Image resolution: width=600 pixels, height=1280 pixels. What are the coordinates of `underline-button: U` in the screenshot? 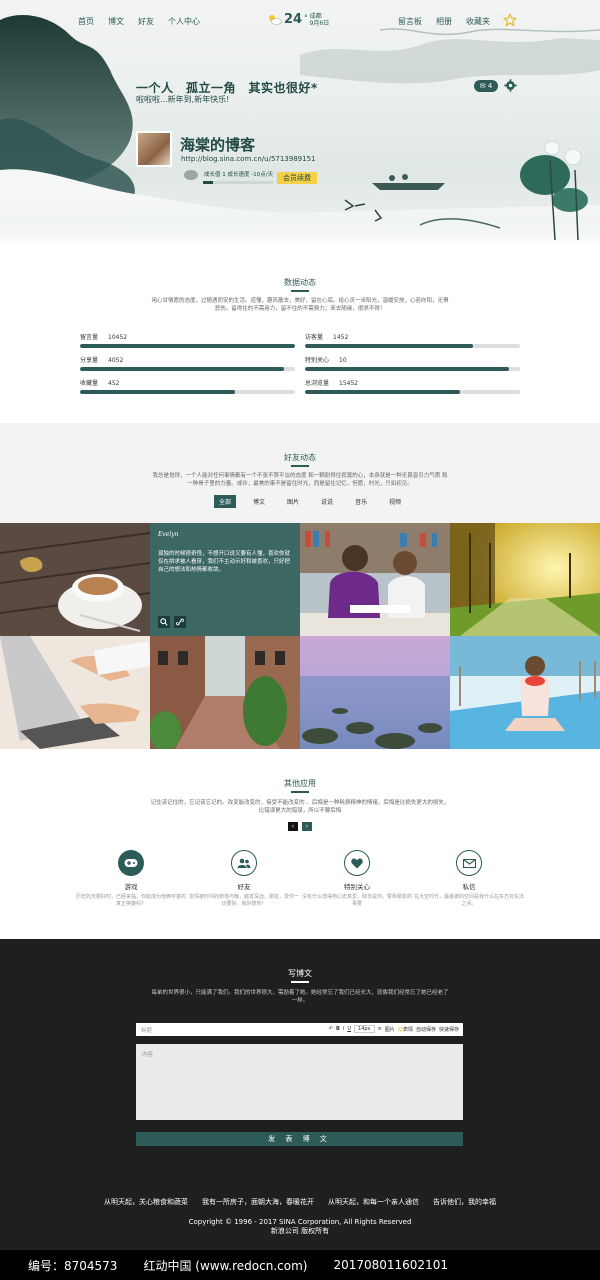 It's located at (349, 1029).